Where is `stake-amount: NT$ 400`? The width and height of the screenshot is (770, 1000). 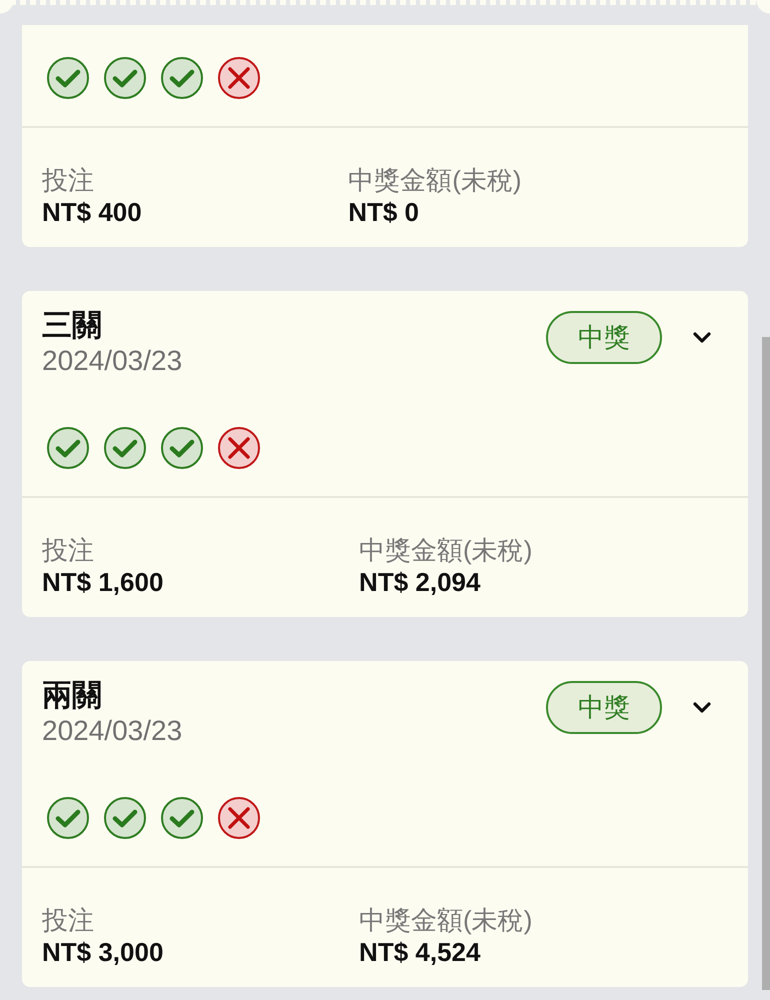 stake-amount: NT$ 400 is located at coordinates (92, 212).